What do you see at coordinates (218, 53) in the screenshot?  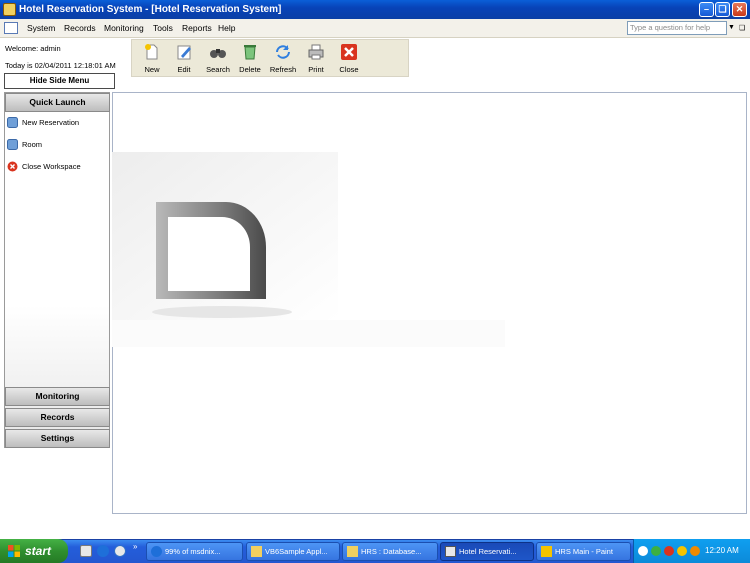 I see `binoculars-icon` at bounding box center [218, 53].